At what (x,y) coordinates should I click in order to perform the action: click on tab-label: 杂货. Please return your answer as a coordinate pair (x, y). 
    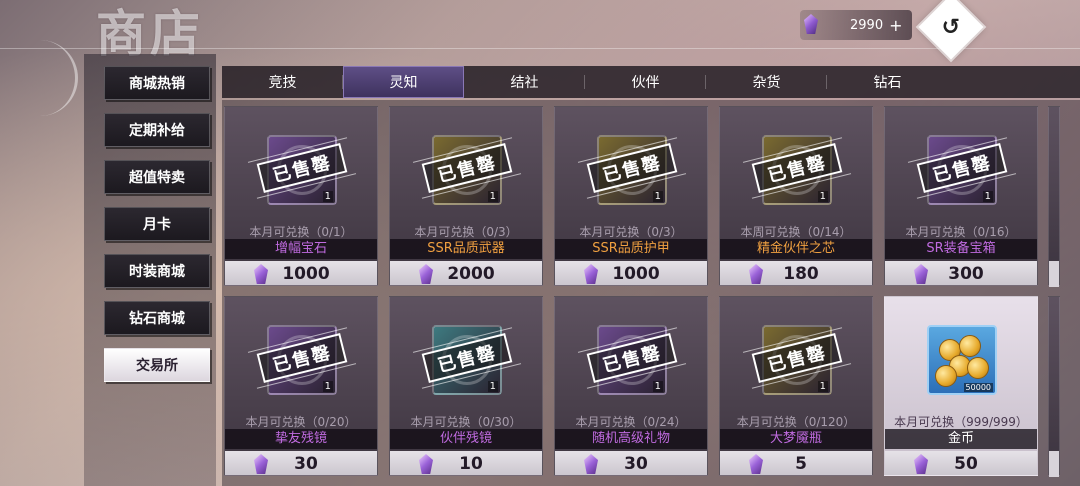
    Looking at the image, I should click on (766, 83).